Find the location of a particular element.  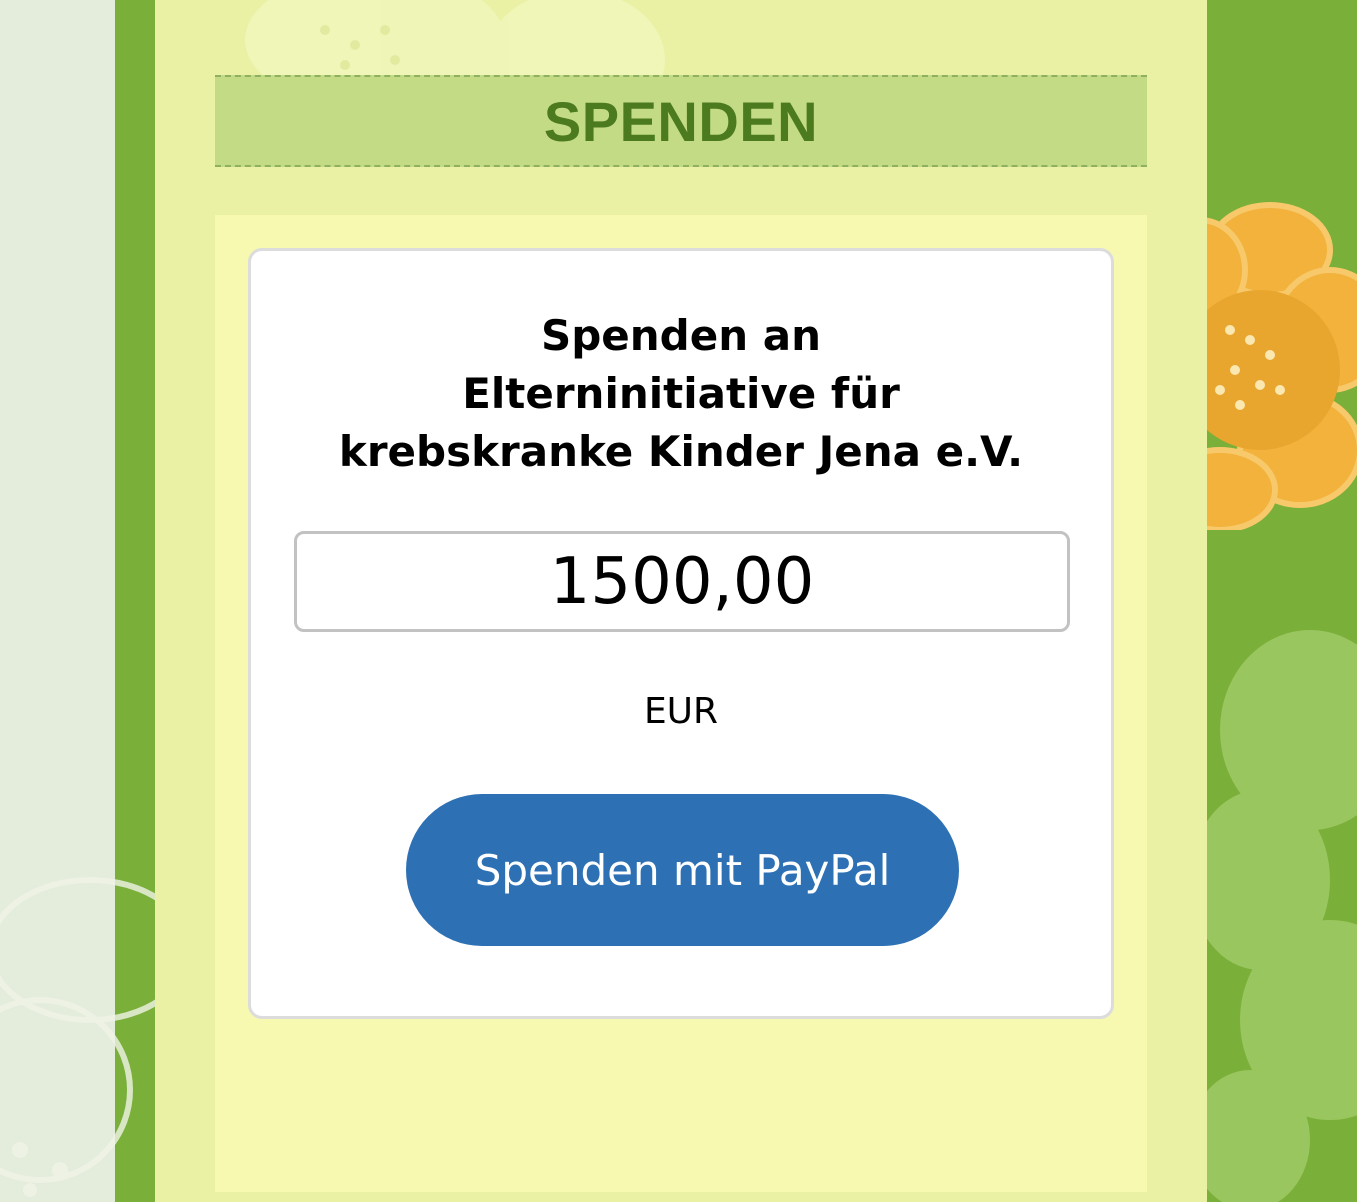

title-line: krebskranke Kinder Jena e.V. is located at coordinates (681, 451).